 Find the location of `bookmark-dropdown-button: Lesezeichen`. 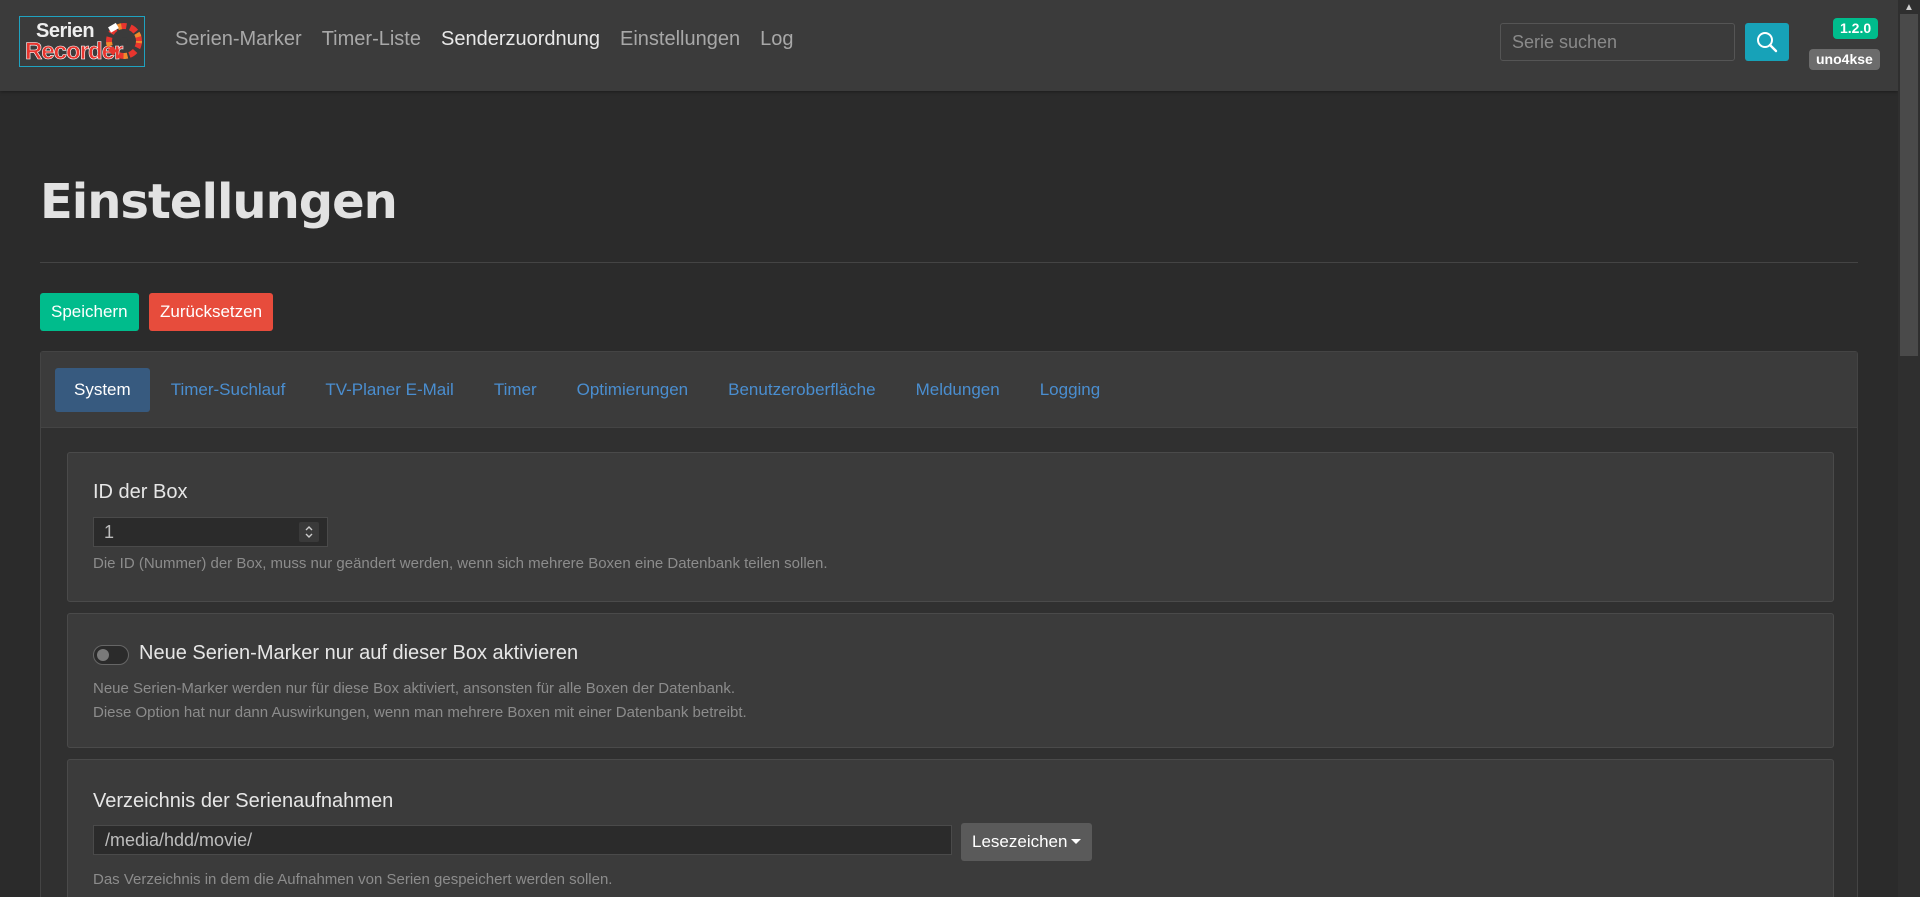

bookmark-dropdown-button: Lesezeichen is located at coordinates (1027, 842).